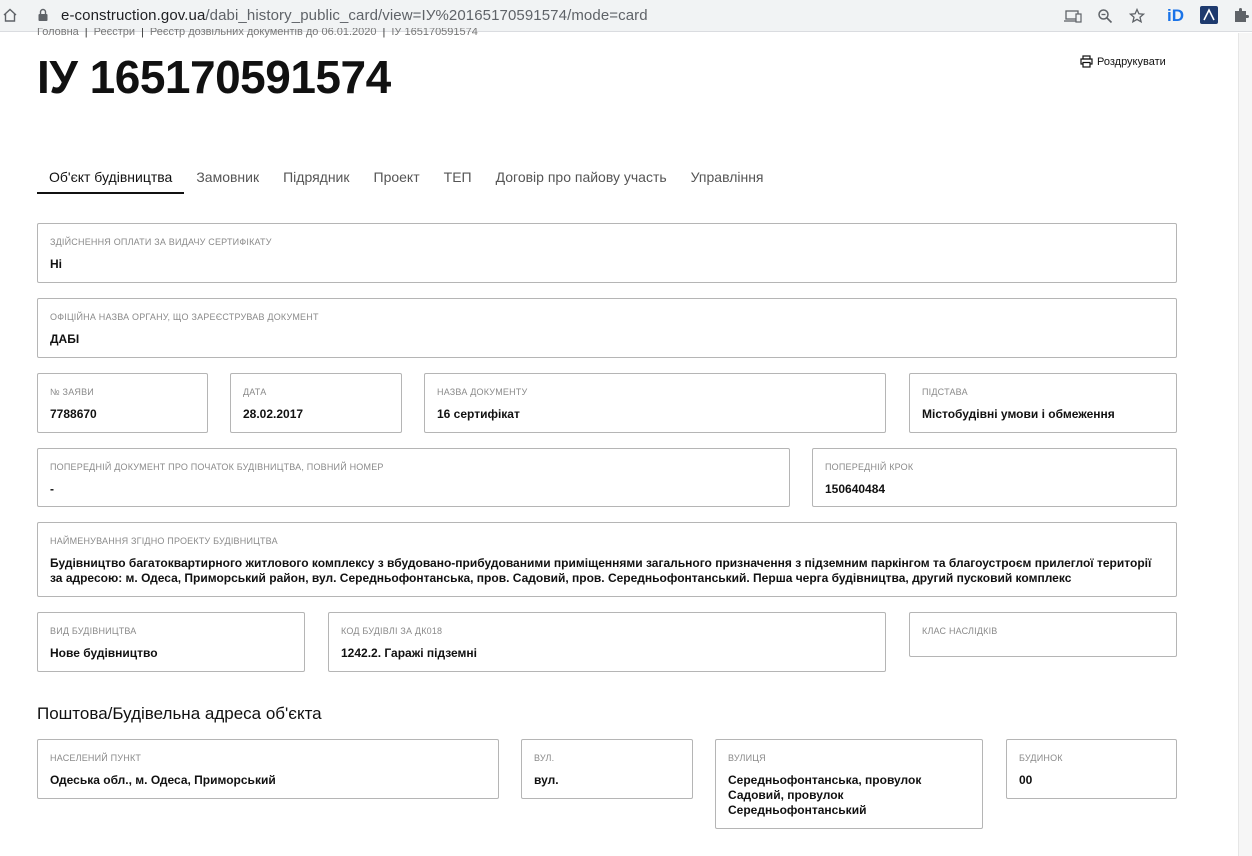 This screenshot has width=1252, height=856. I want to click on field-label: Підстава, so click(945, 392).